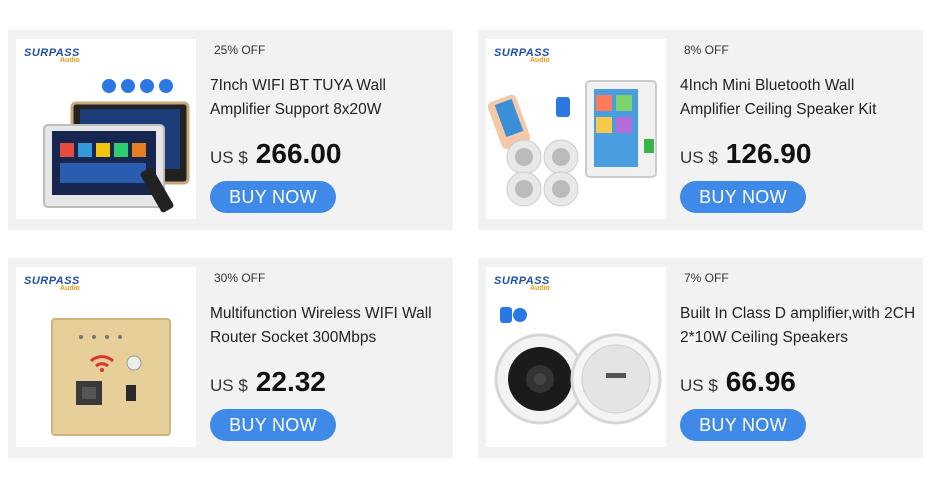 The height and width of the screenshot is (486, 932). I want to click on wall-amplifier-illustration, so click(116, 146).